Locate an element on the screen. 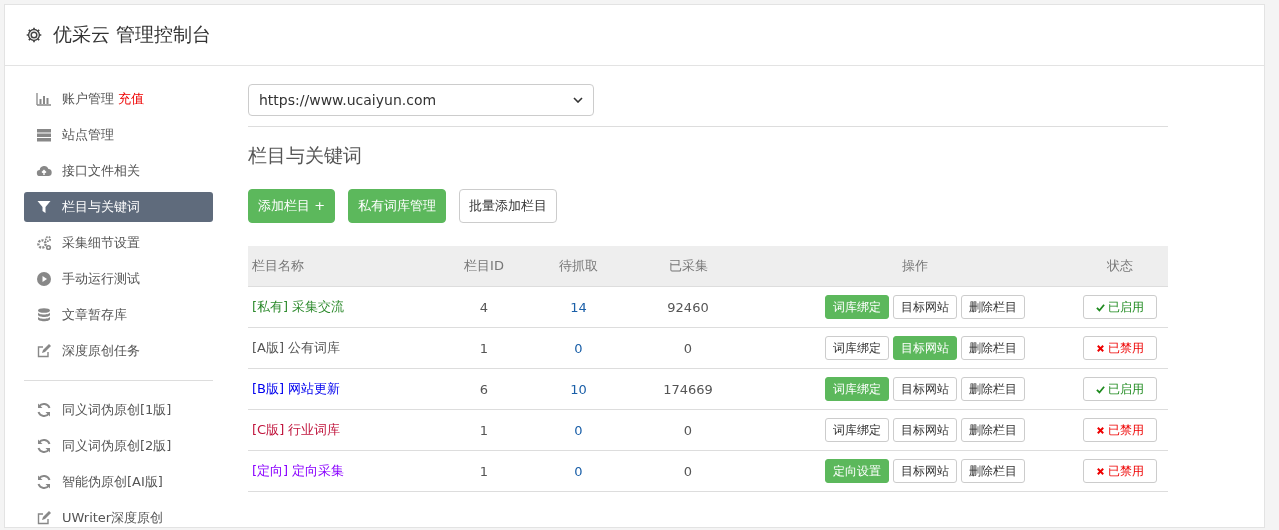 This screenshot has height=530, width=1279. sidebar-item: 站点管理 is located at coordinates (118, 135).